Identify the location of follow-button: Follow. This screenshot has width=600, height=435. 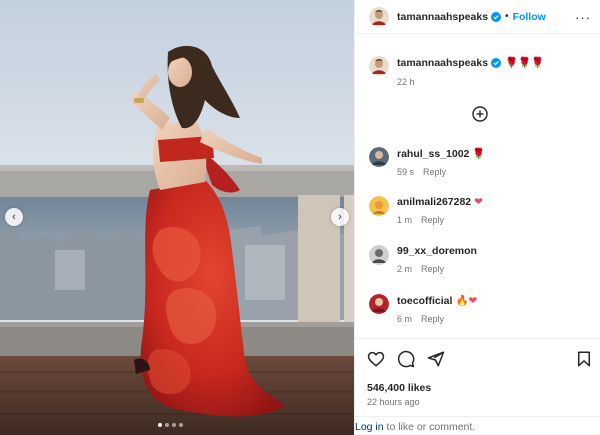
(529, 17).